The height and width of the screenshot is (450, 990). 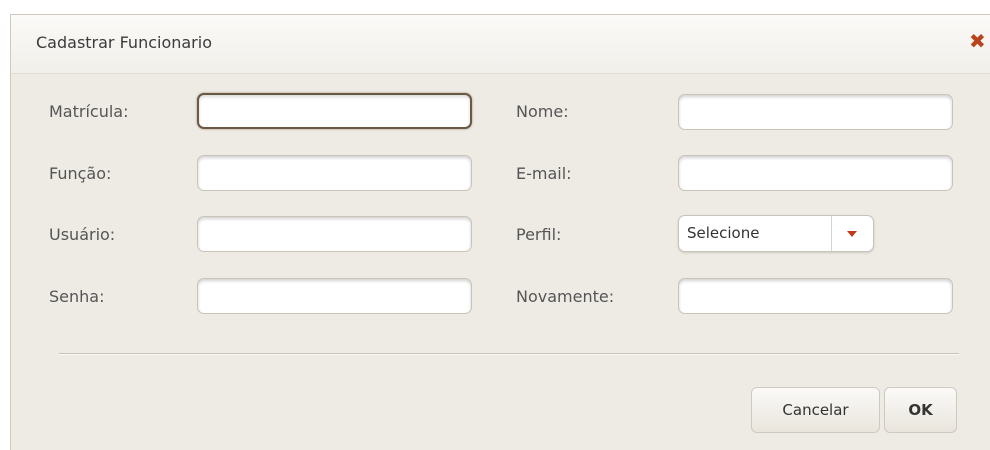 I want to click on novamente-input, so click(x=815, y=296).